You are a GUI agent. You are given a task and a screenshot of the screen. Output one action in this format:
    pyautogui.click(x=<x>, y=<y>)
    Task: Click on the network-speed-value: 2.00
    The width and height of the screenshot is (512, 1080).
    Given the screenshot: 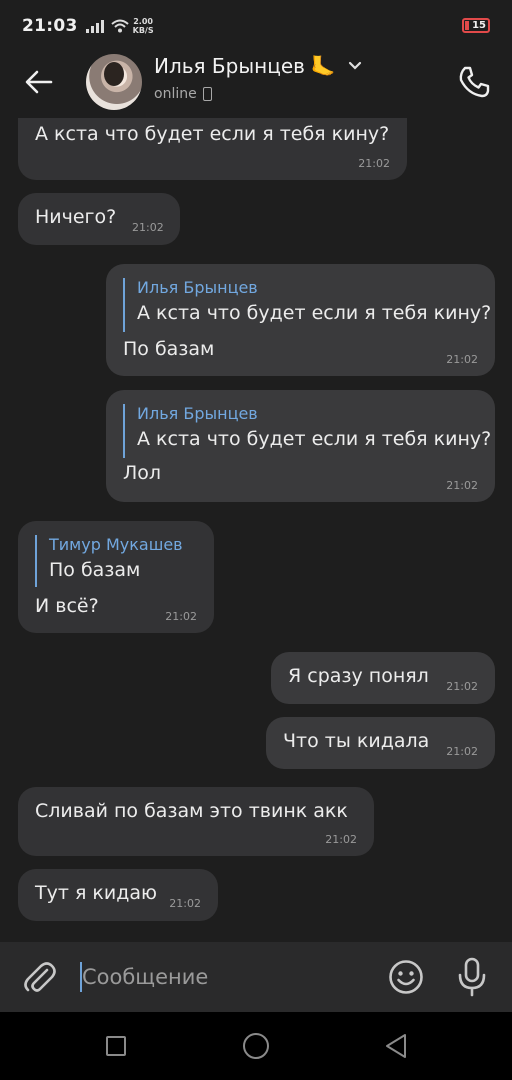 What is the action you would take?
    pyautogui.click(x=143, y=21)
    